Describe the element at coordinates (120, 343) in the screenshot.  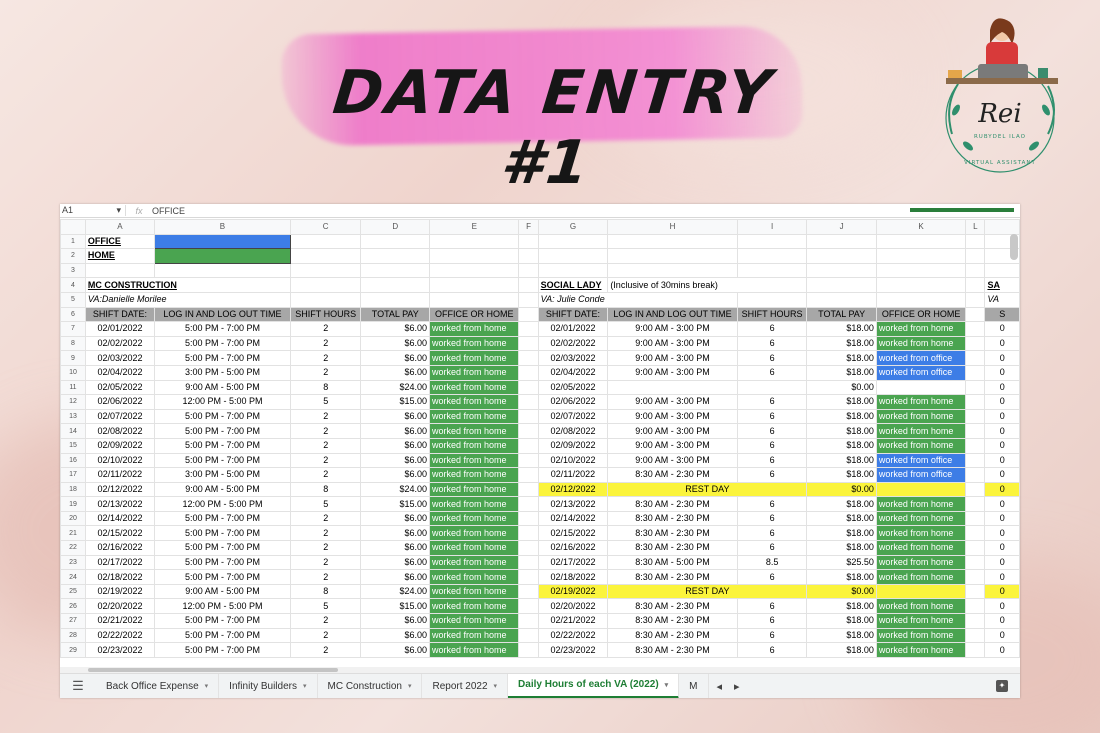
I see `mc-shift-date: 02/02/2022` at that location.